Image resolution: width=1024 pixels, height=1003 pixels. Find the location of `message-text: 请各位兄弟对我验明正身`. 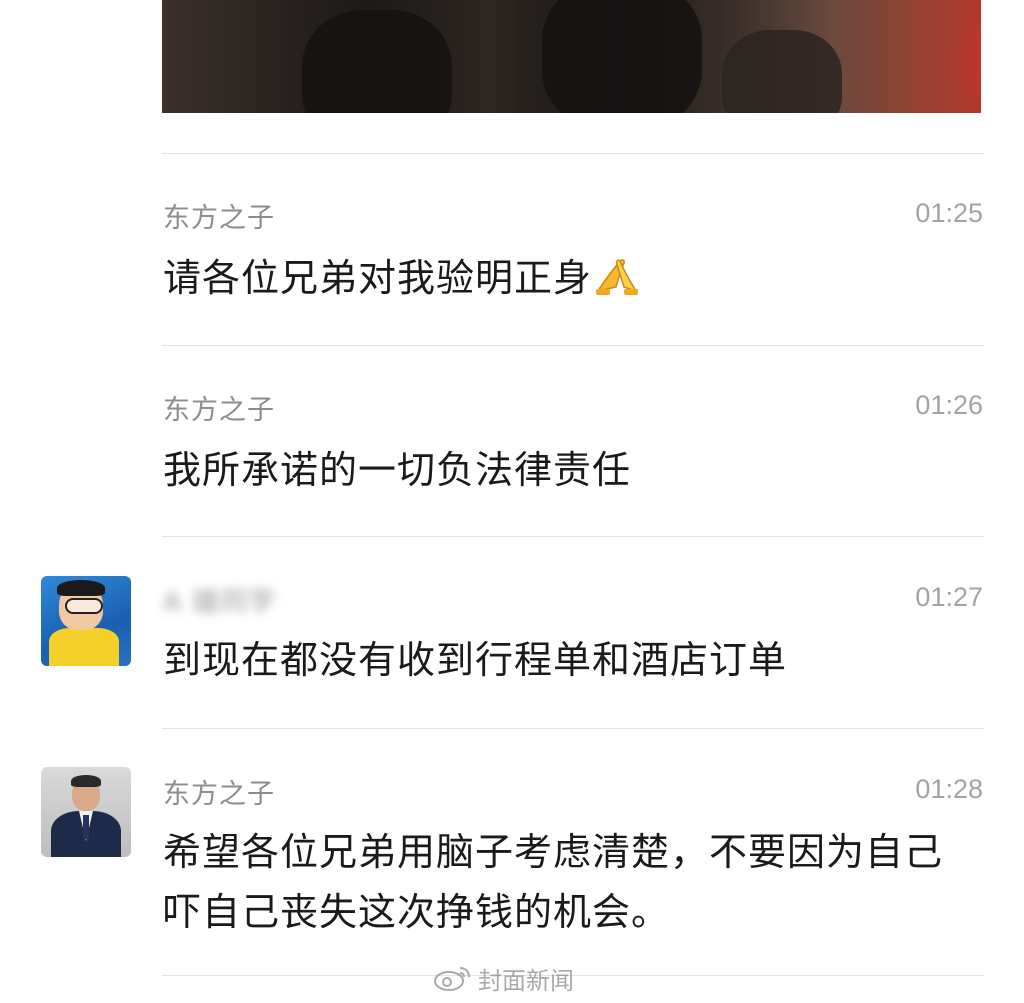

message-text: 请各位兄弟对我验明正身 is located at coordinates (563, 278).